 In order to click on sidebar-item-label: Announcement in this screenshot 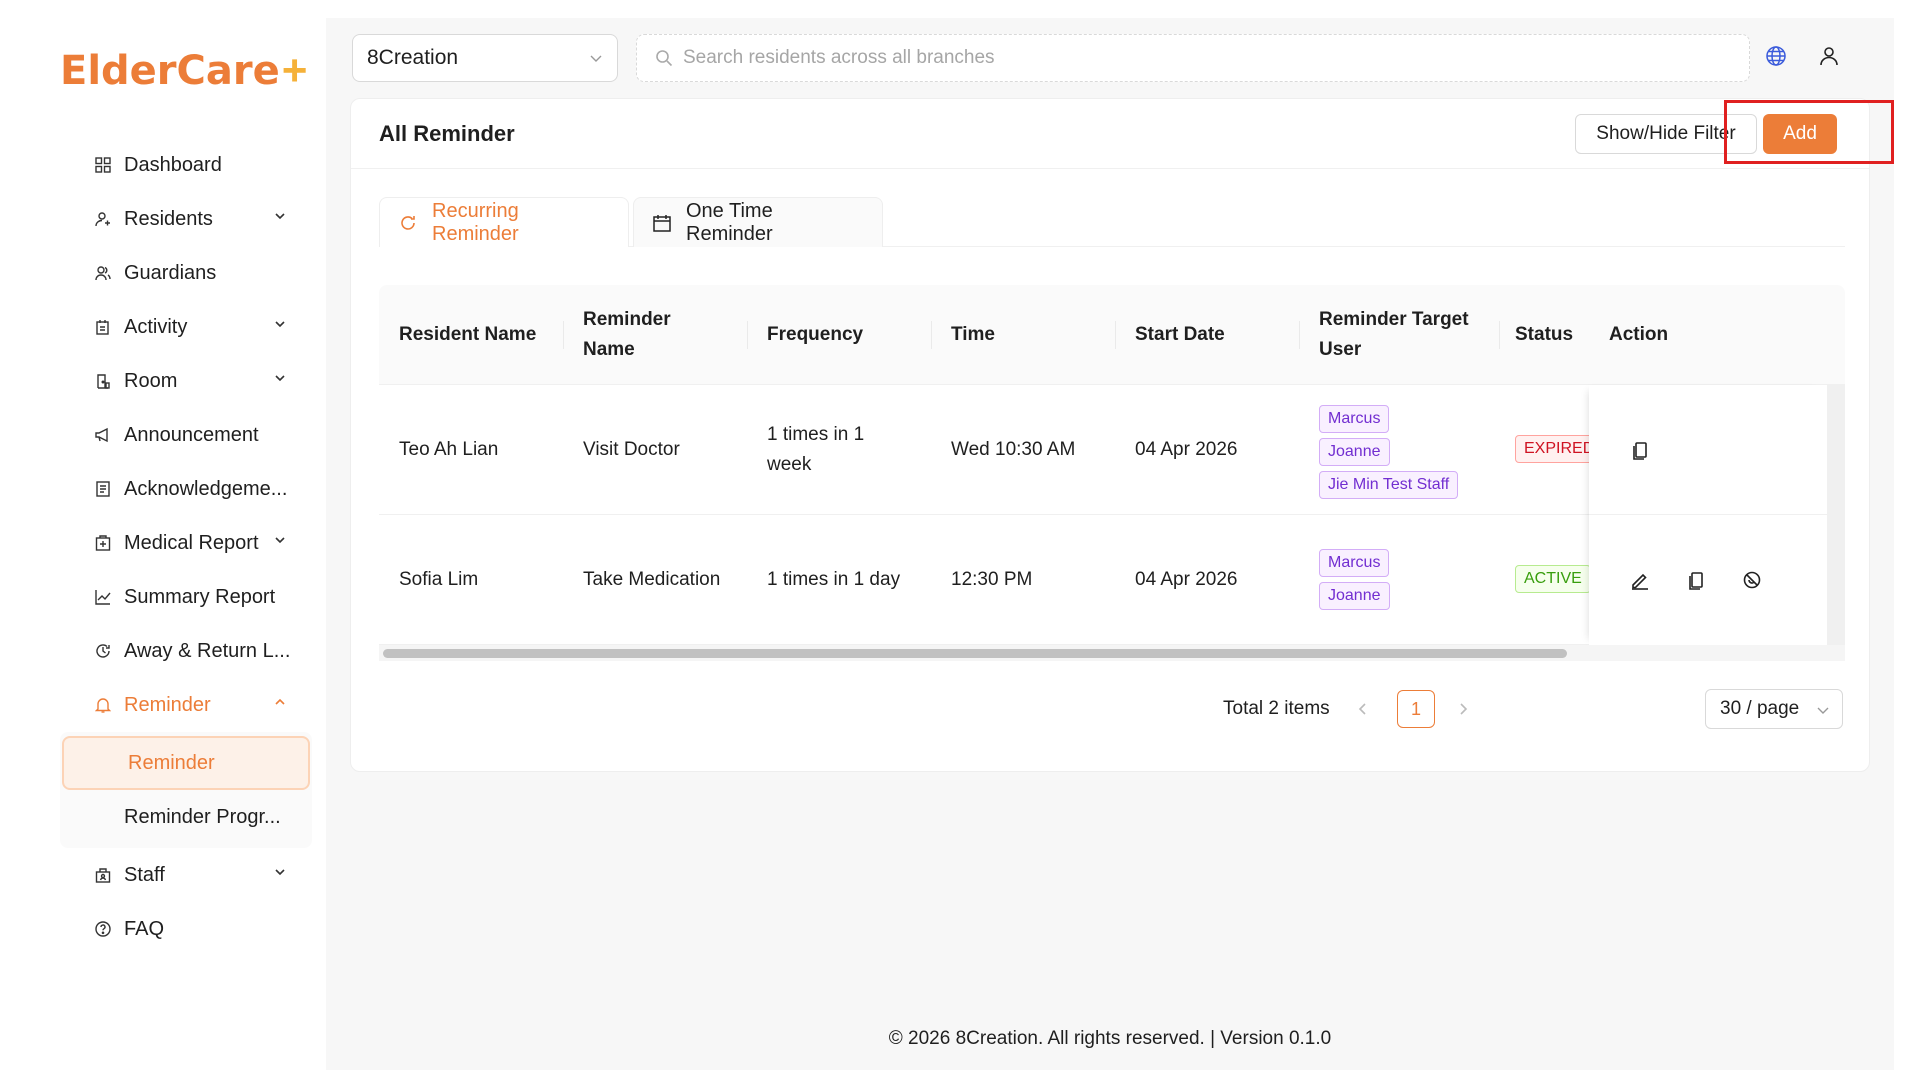, I will do `click(191, 434)`.